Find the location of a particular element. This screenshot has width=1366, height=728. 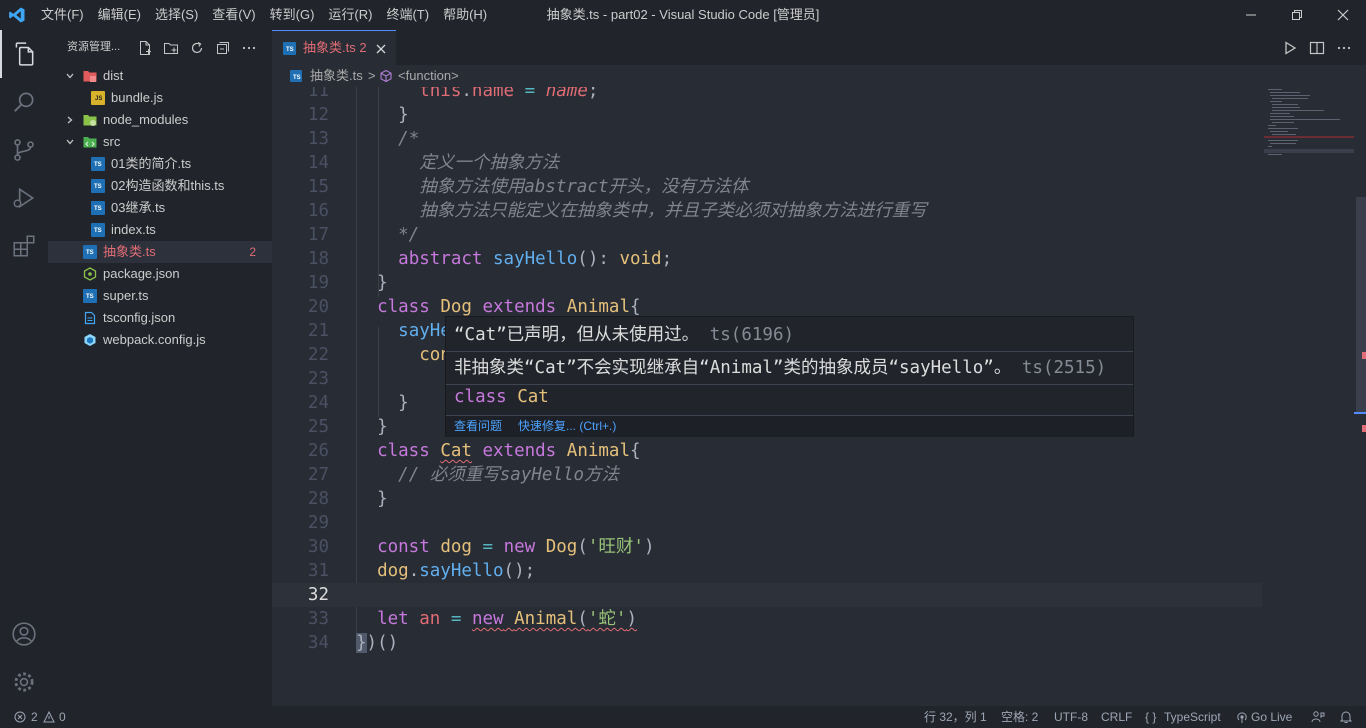

new-folder-icon is located at coordinates (171, 48).